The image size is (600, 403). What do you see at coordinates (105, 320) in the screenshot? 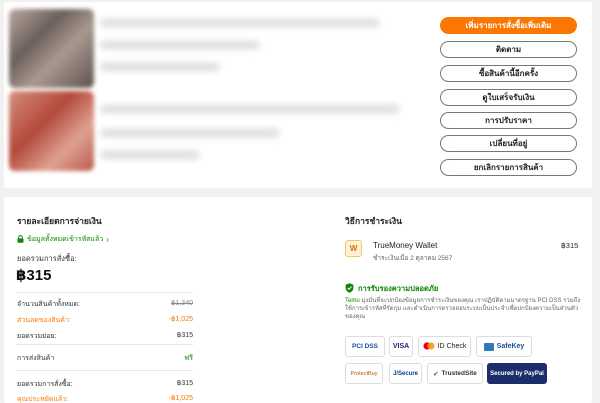
I see `summary-row: ส่วนลดของสินค้า: -฿1,025` at bounding box center [105, 320].